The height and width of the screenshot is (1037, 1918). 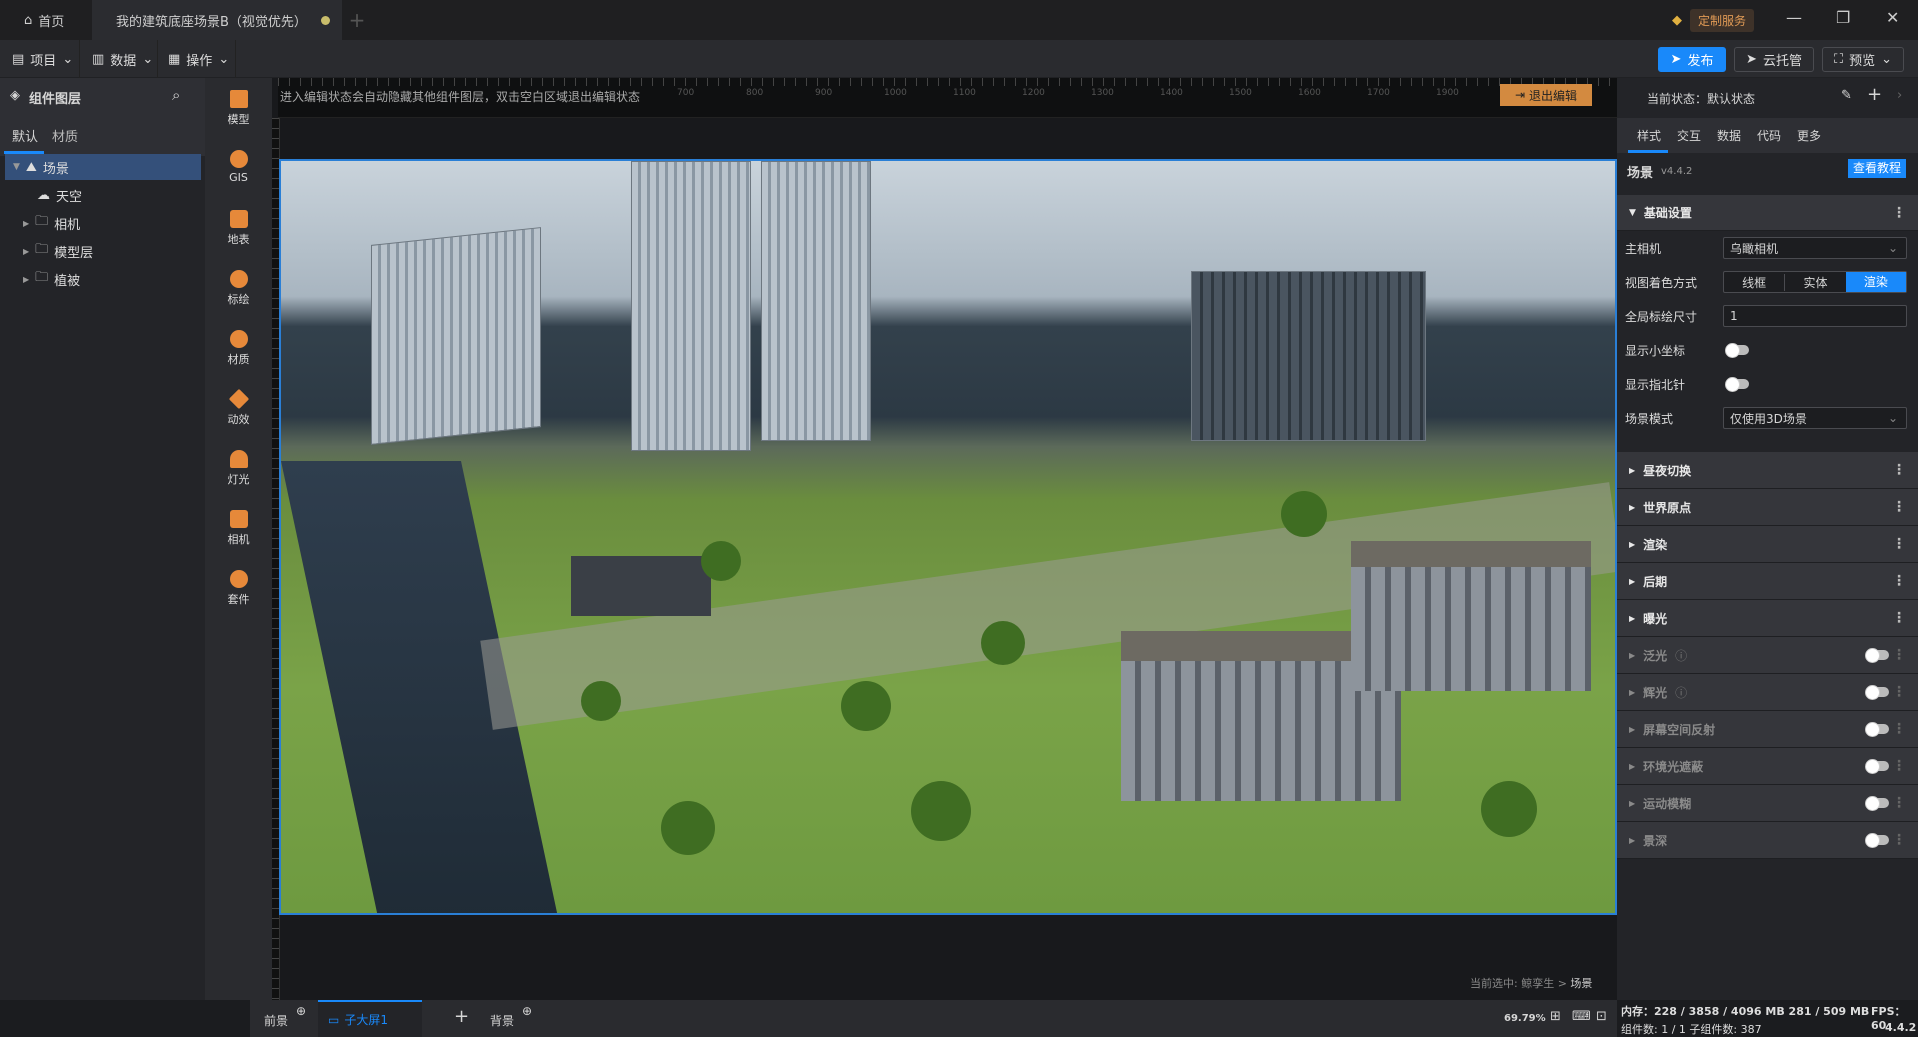 I want to click on tab-home: ⌂ 首页, so click(x=46, y=20).